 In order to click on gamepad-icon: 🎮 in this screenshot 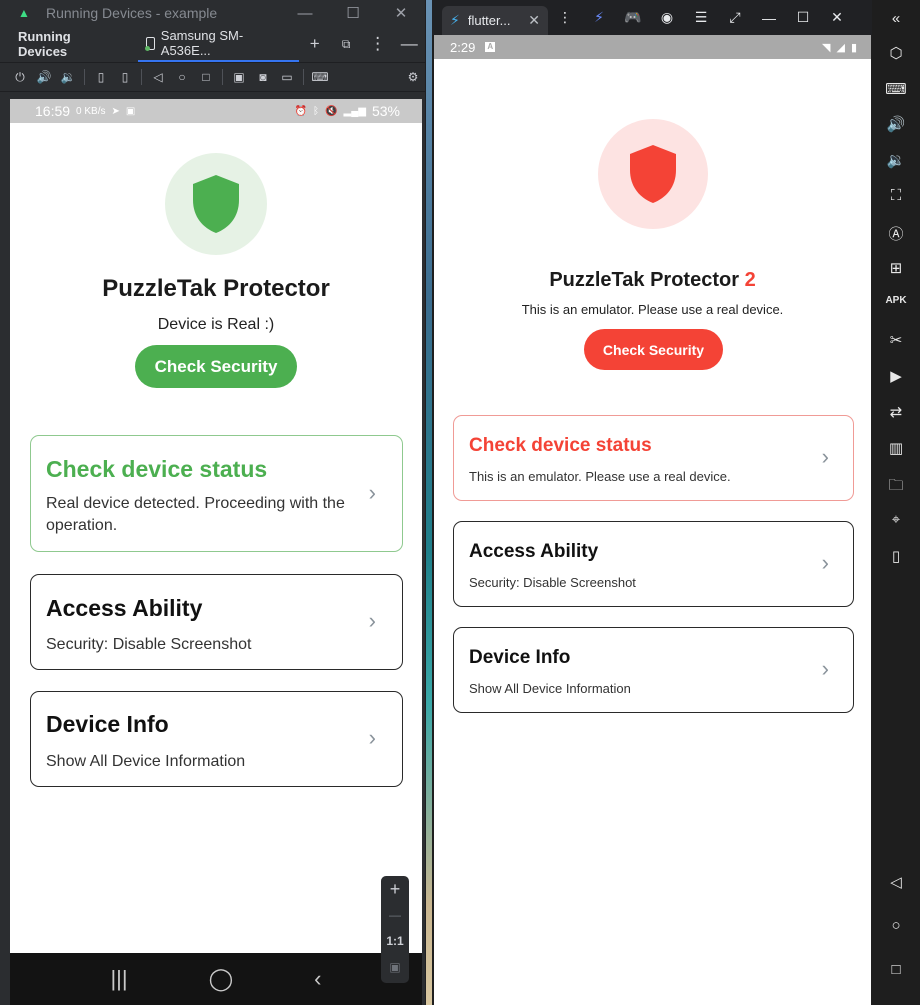, I will do `click(633, 17)`.